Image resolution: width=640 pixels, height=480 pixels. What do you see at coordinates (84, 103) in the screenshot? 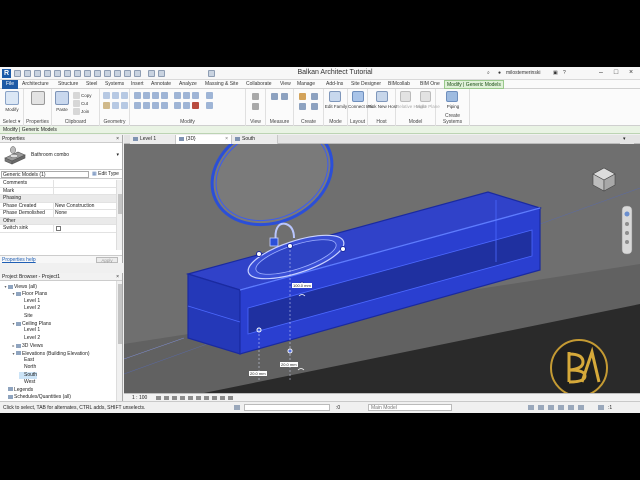
I see `cut-button: Cut` at bounding box center [84, 103].